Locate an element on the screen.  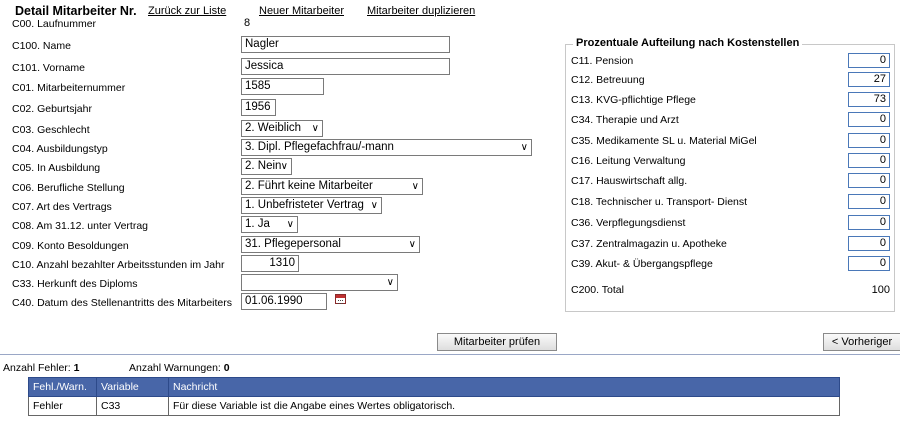
calendar-icon is located at coordinates (340, 299).